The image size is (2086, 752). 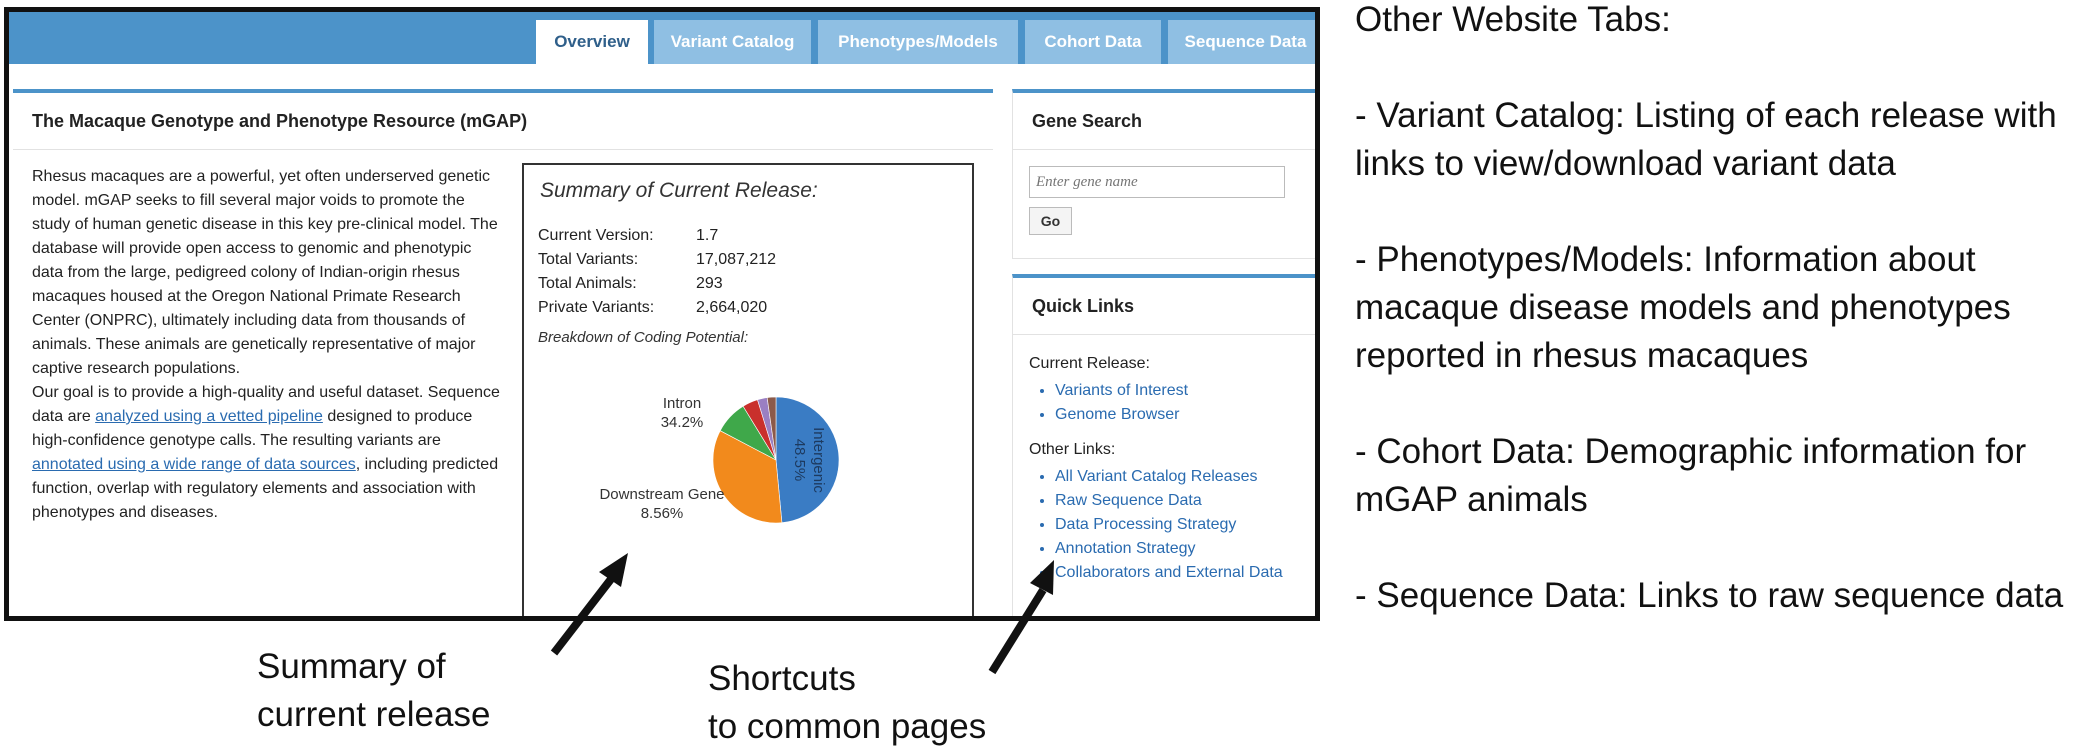 I want to click on current-release-links: Variants of Interest Genome Browser, so click(x=1172, y=403).